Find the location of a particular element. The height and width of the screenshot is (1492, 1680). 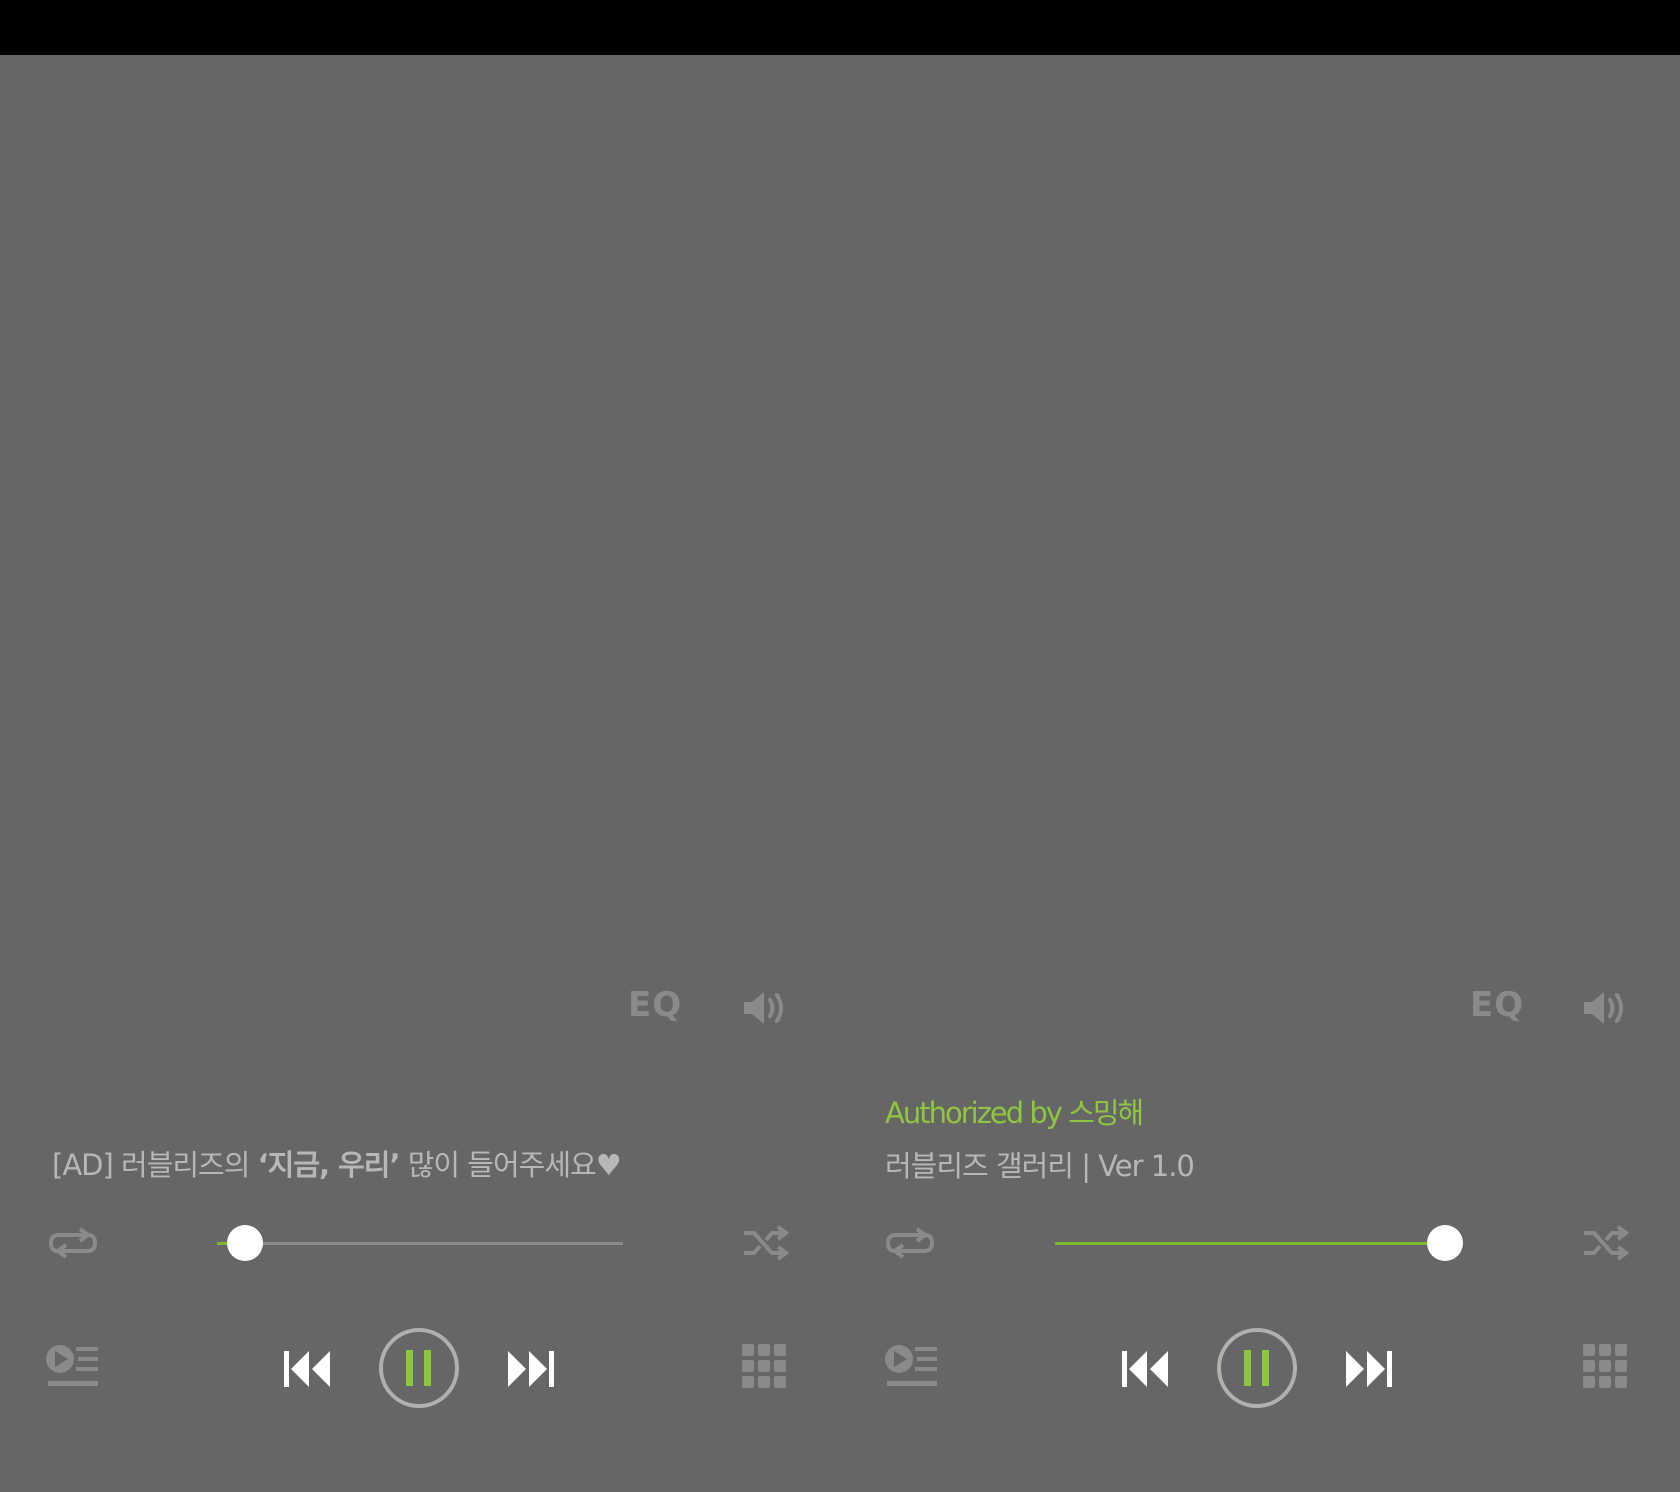

ad-caption-prefix: [AD] 러블리즈의 is located at coordinates (155, 1165).